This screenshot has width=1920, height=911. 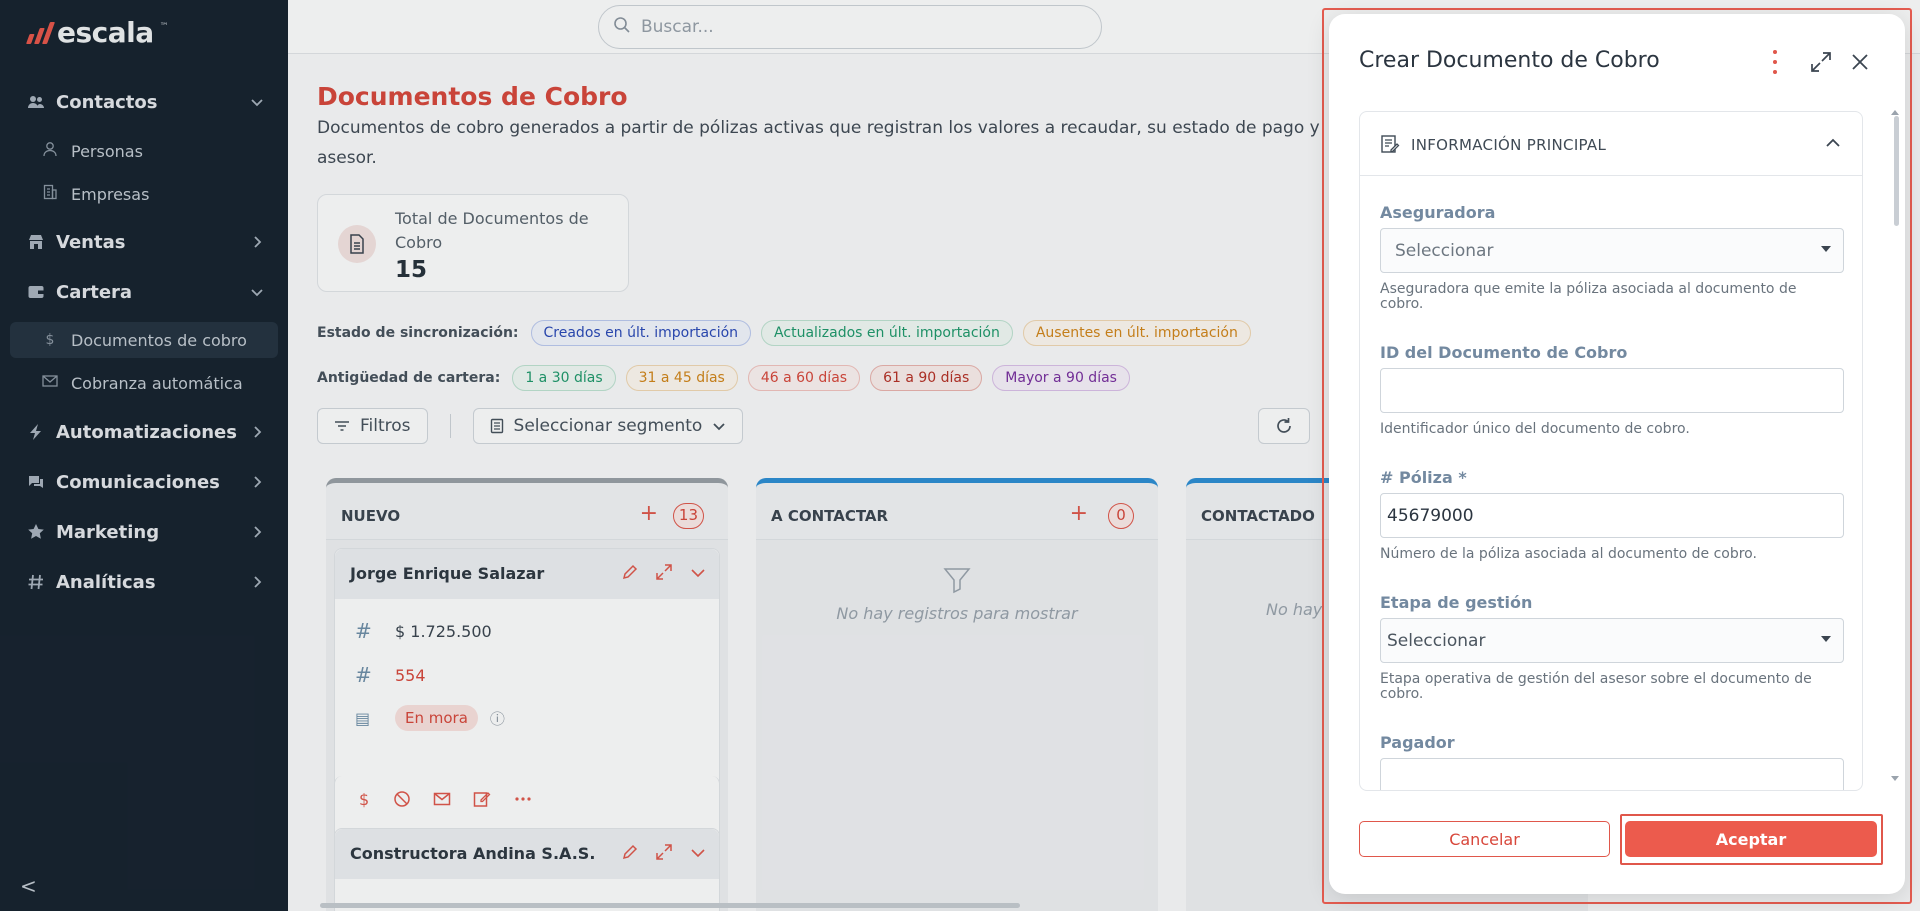 I want to click on field-label-pagador: Pagador, so click(x=1417, y=742).